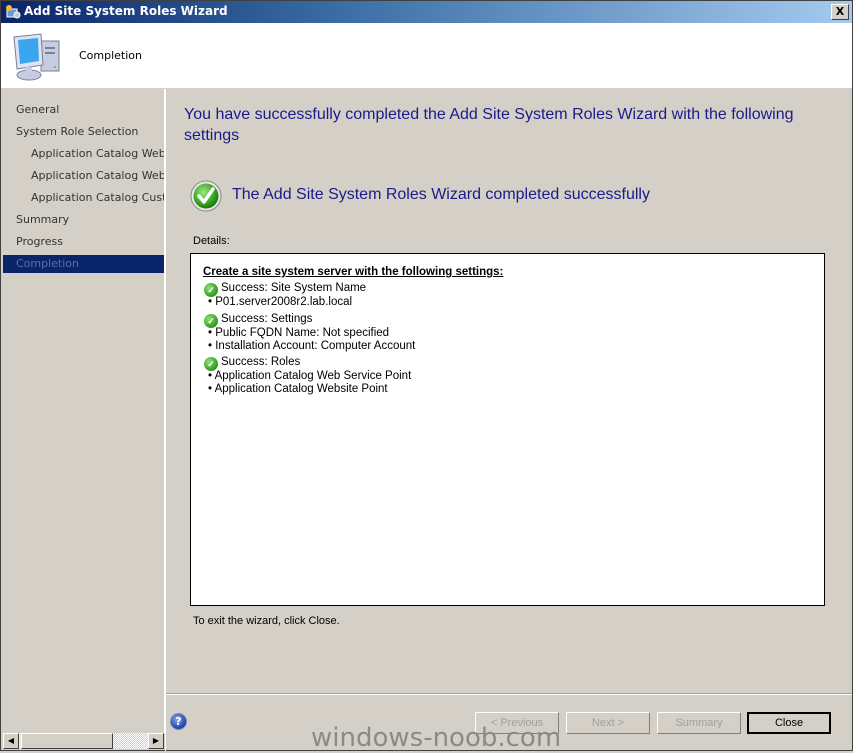  I want to click on detail-item: • Installation Account: Computer Account, so click(312, 346).